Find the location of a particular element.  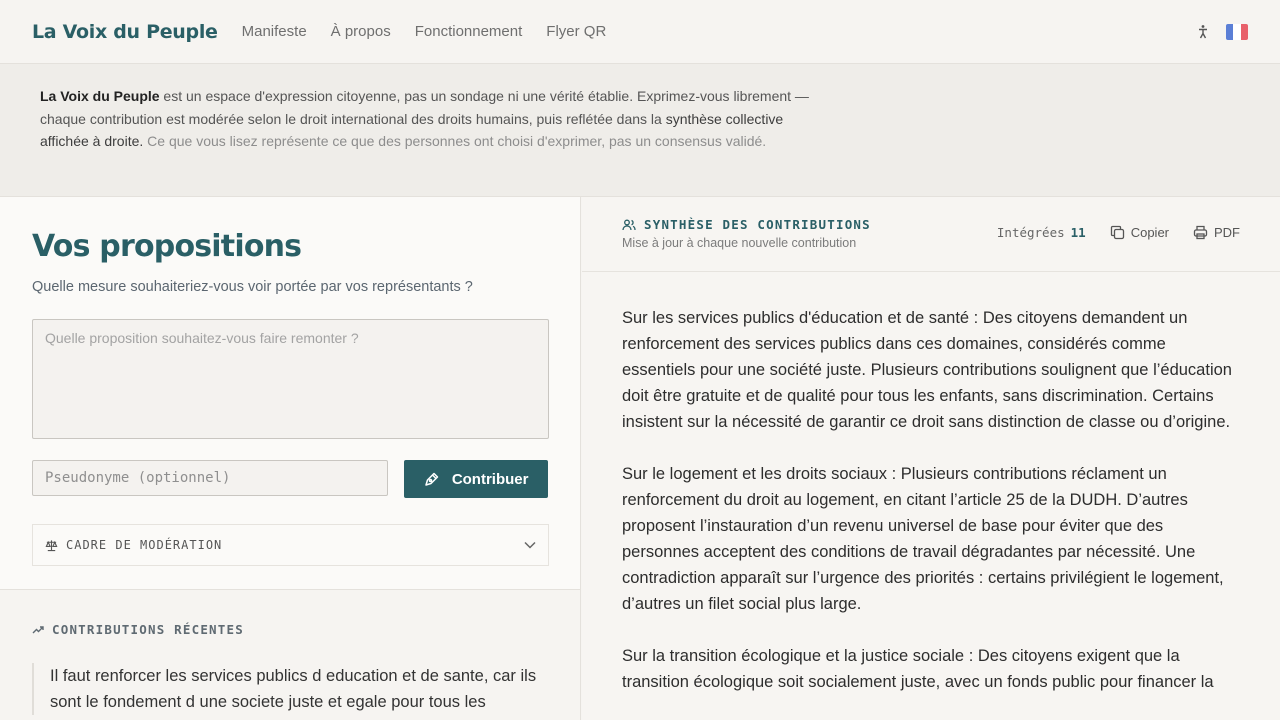

brand-logo: La Voix du Peuple is located at coordinates (125, 32).